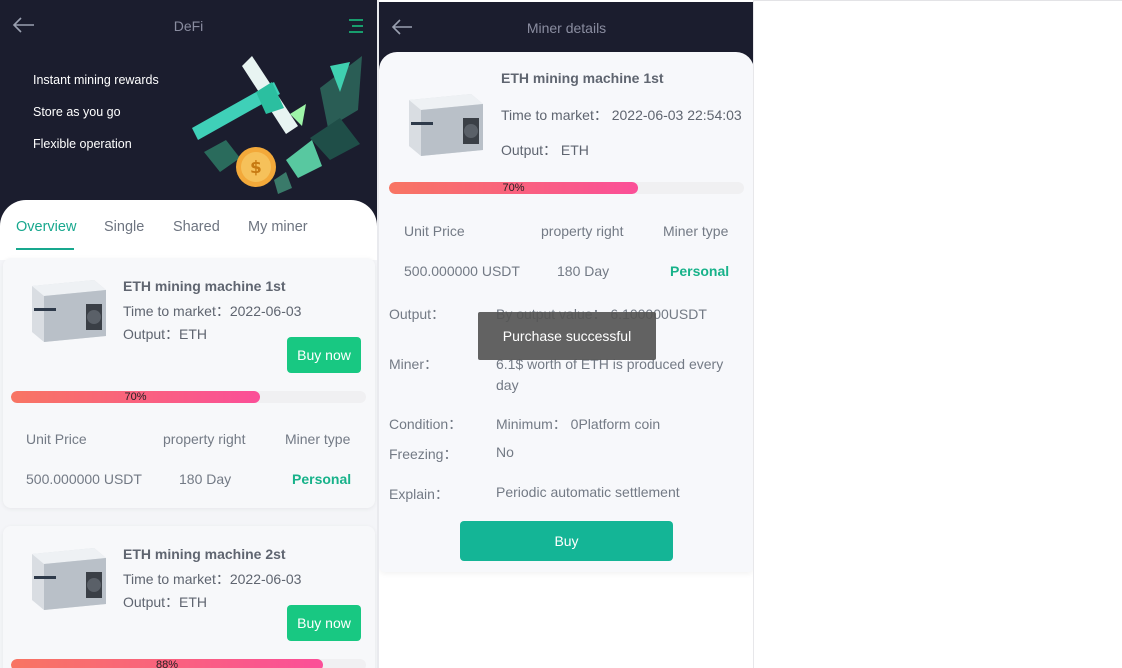 The height and width of the screenshot is (668, 1122). I want to click on page-title: Miner details, so click(566, 28).